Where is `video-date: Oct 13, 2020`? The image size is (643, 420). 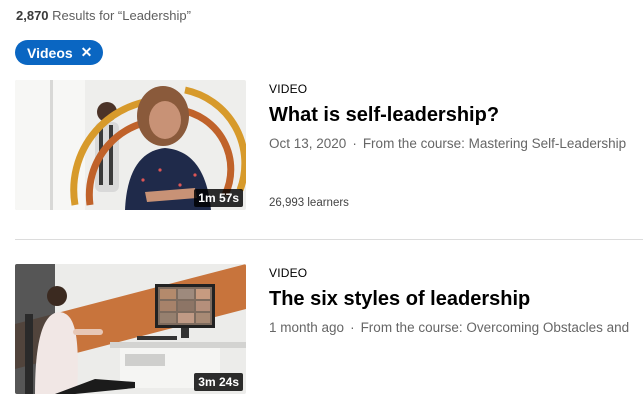
video-date: Oct 13, 2020 is located at coordinates (308, 143).